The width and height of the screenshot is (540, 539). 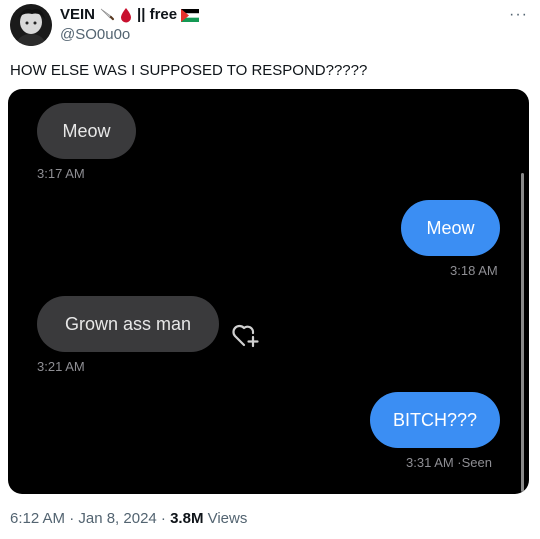 What do you see at coordinates (90, 518) in the screenshot?
I see `tweet-timestamp: 6:12 AM · Jan 8, 2024 ·` at bounding box center [90, 518].